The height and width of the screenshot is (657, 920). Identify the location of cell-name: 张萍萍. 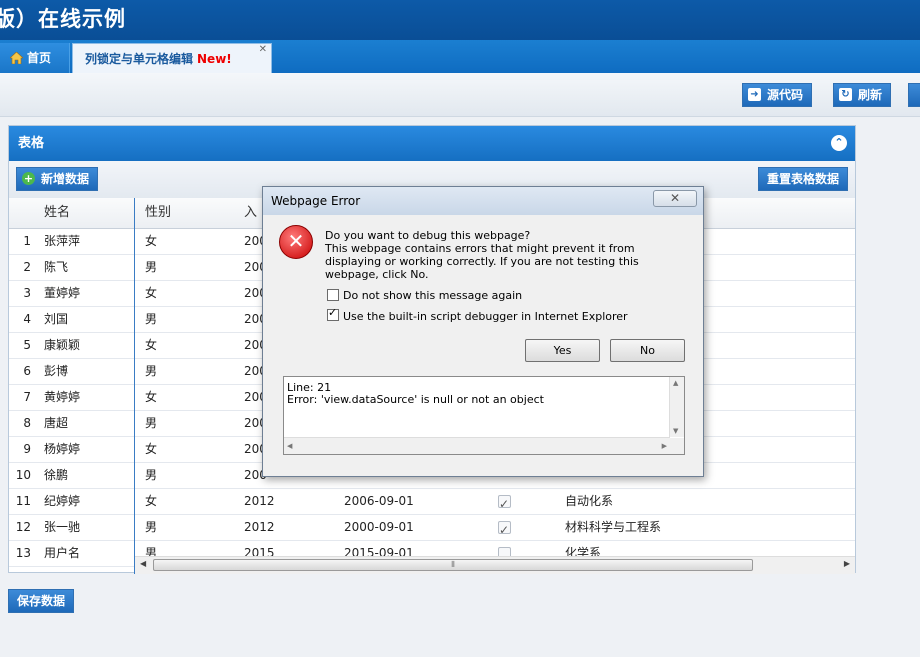
(62, 241).